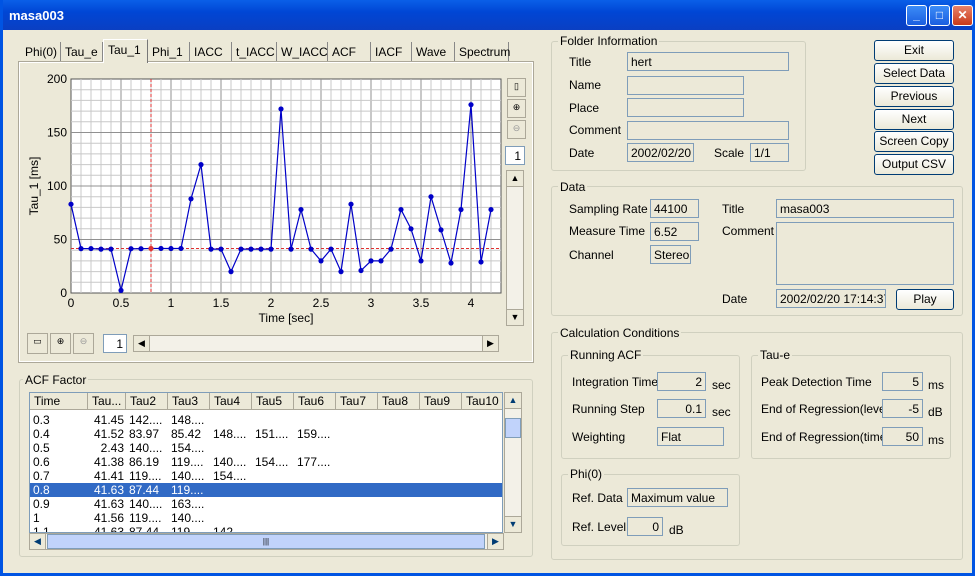 The height and width of the screenshot is (576, 975). What do you see at coordinates (513, 462) in the screenshot?
I see `table-vertical-scrollbar` at bounding box center [513, 462].